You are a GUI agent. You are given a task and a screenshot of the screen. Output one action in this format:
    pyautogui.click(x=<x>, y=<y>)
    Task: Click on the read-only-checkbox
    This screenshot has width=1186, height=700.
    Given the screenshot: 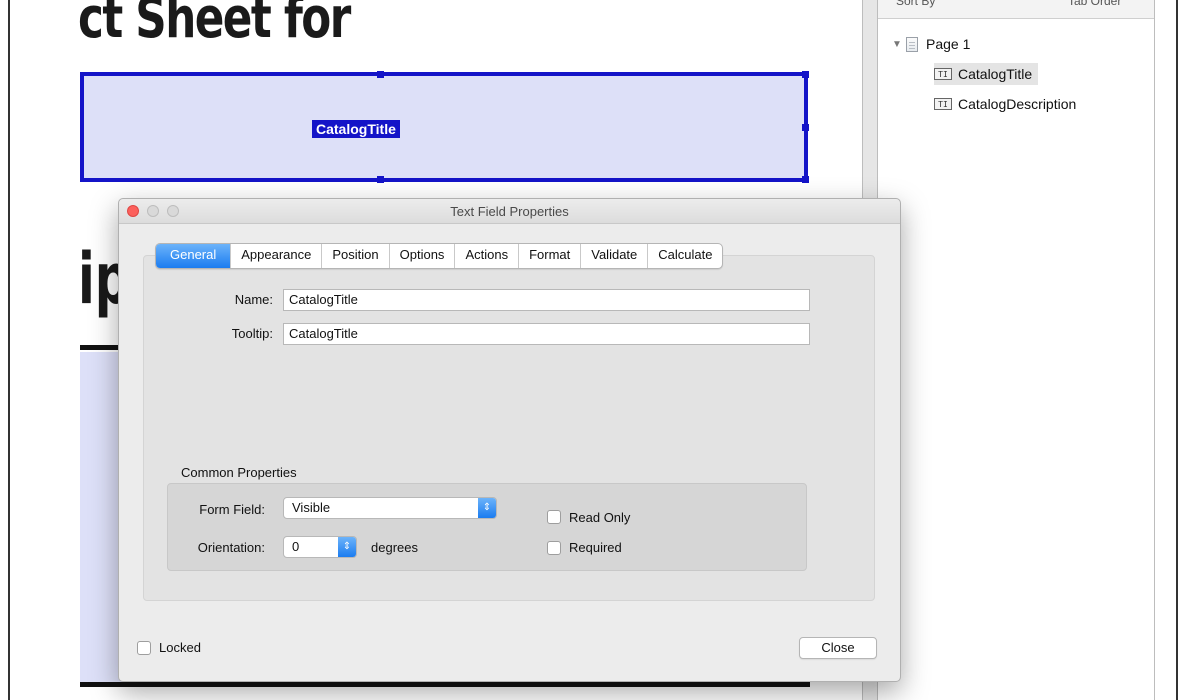 What is the action you would take?
    pyautogui.click(x=554, y=517)
    